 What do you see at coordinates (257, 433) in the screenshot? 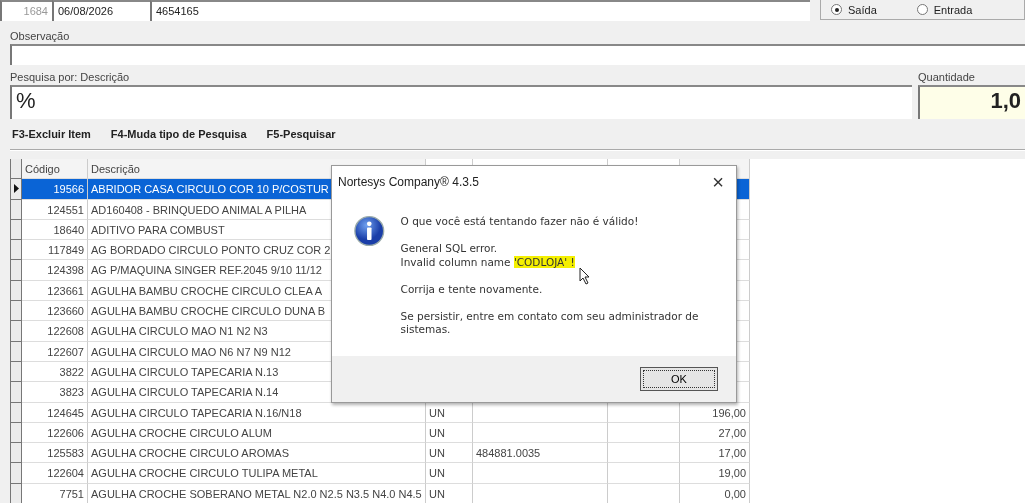
I see `table-cell: AGULHA CROCHE CIRCULO ALUM` at bounding box center [257, 433].